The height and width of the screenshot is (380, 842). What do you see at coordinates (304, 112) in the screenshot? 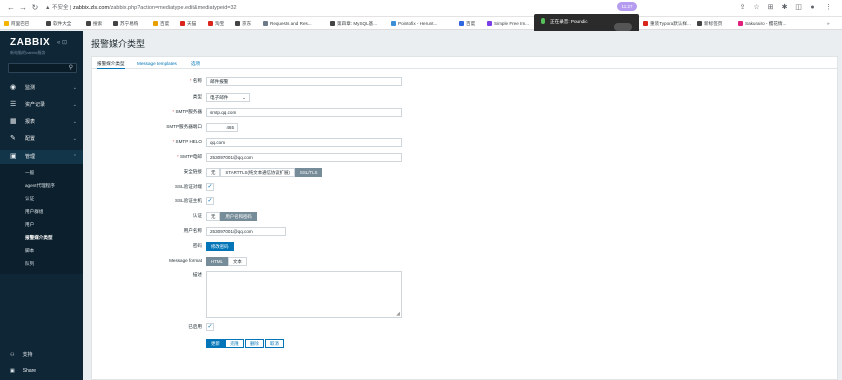
I see `smtp-server-input: smtp.qq.com` at bounding box center [304, 112].